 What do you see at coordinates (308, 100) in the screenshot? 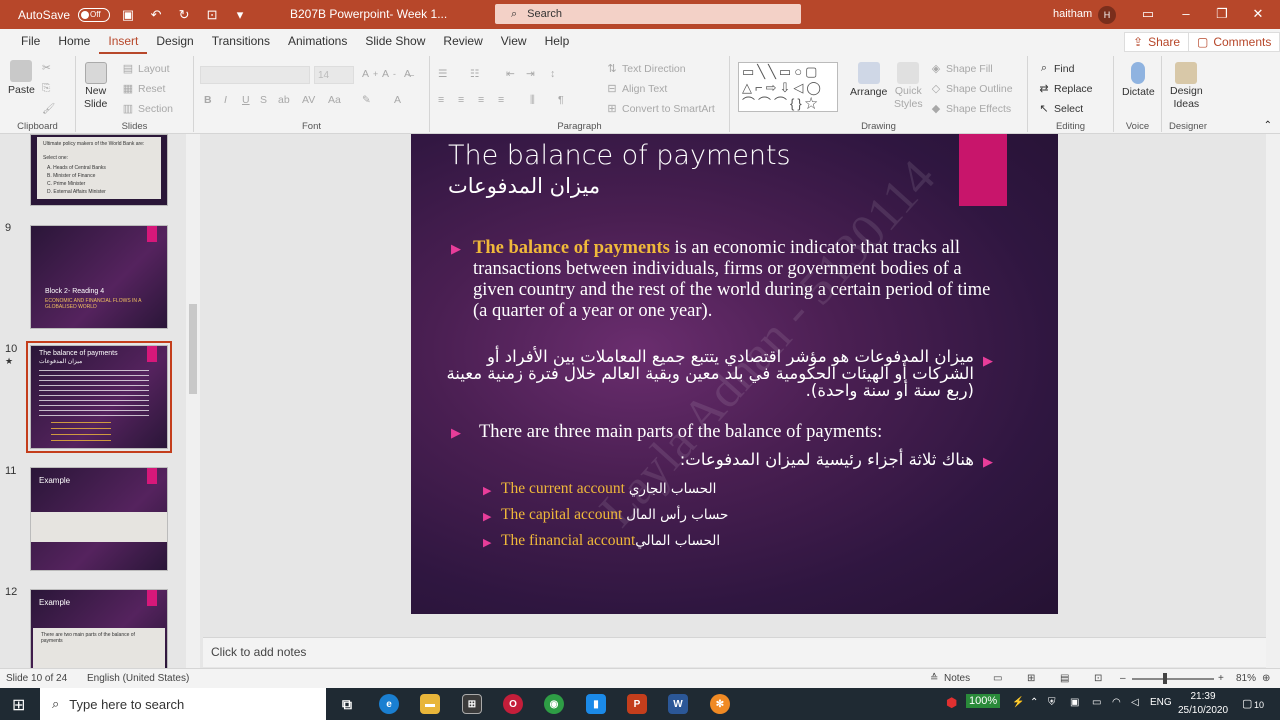
I see `spacing-icon: AV` at bounding box center [308, 100].